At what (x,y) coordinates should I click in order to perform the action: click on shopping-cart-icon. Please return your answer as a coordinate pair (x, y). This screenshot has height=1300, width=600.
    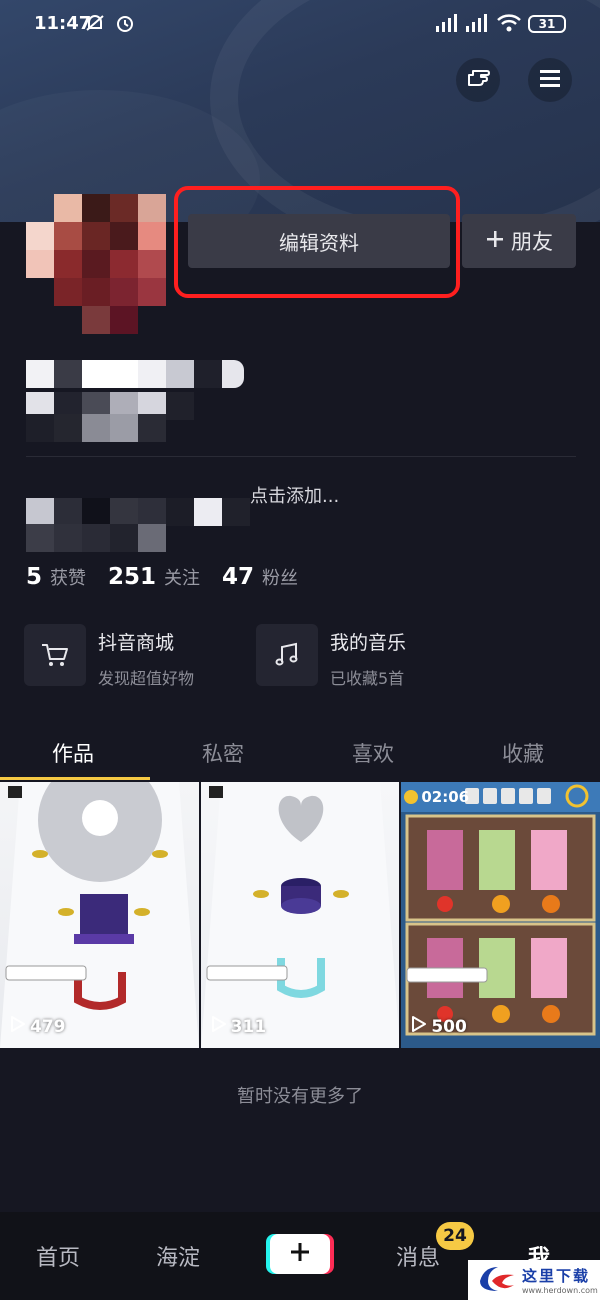
    Looking at the image, I should click on (55, 655).